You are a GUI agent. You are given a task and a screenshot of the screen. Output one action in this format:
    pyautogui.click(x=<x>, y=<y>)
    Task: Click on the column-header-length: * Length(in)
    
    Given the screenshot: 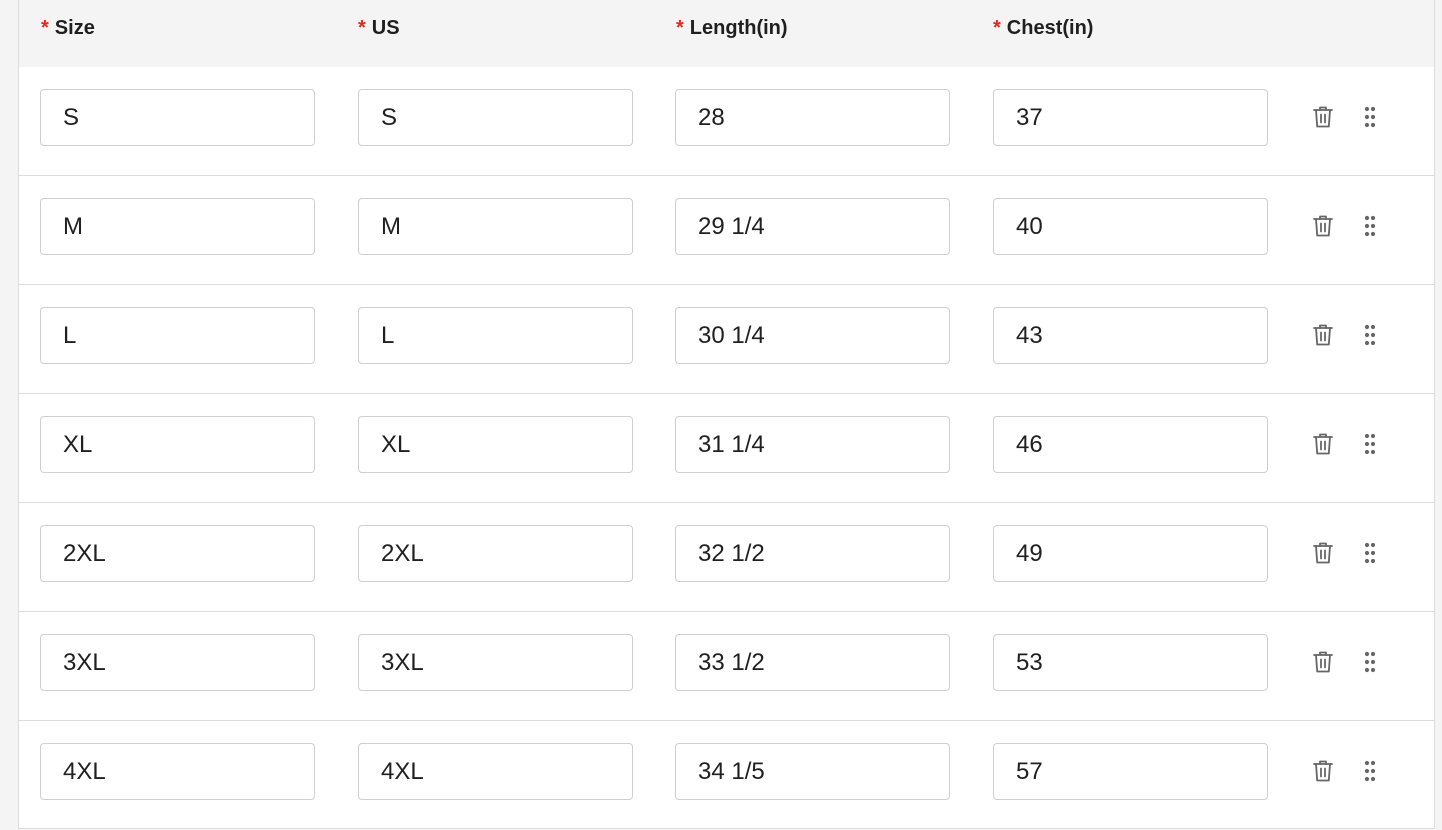 What is the action you would take?
    pyautogui.click(x=732, y=28)
    